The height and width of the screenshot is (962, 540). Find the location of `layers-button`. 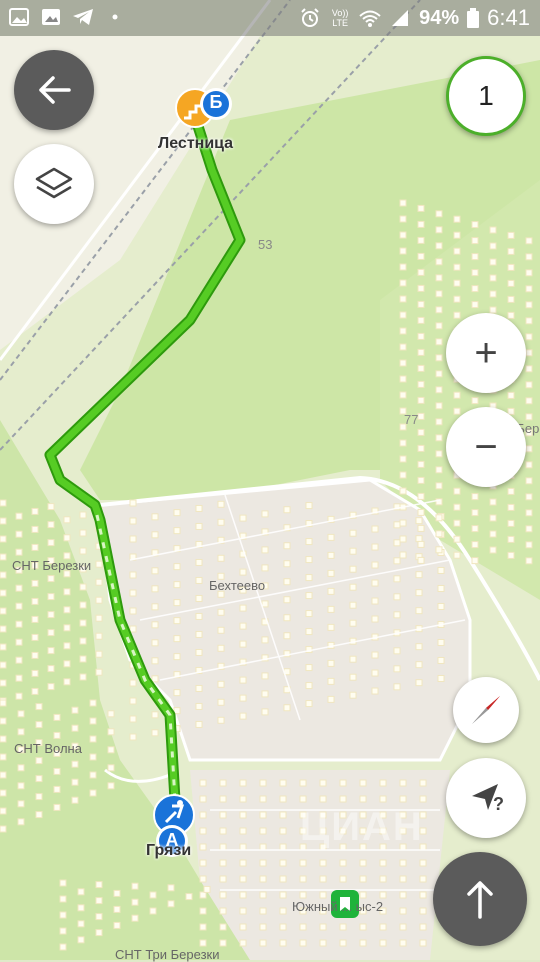

layers-button is located at coordinates (54, 184).